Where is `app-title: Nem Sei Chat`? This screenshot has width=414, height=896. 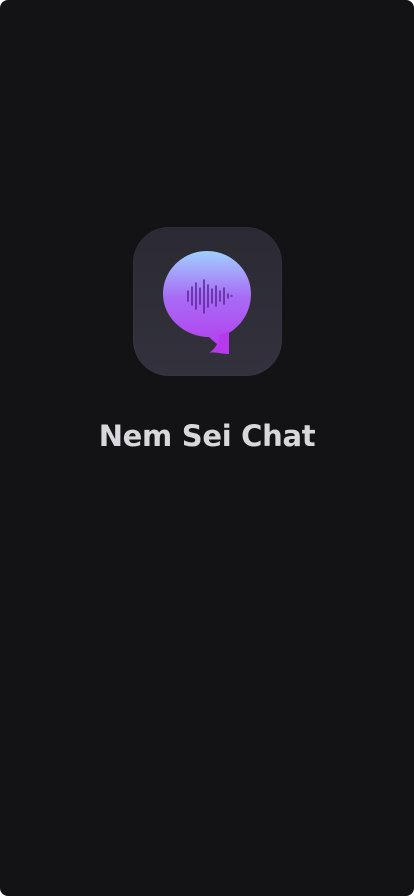 app-title: Nem Sei Chat is located at coordinates (207, 436).